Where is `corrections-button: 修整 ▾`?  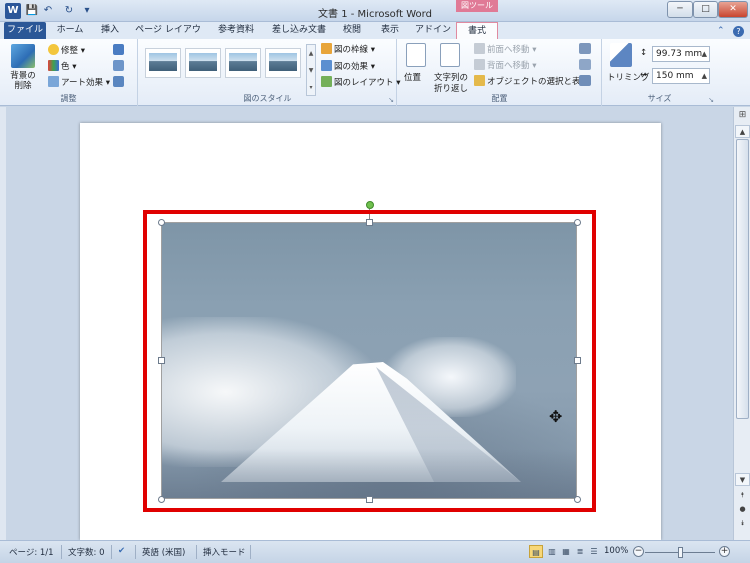 corrections-button: 修整 ▾ is located at coordinates (66, 50).